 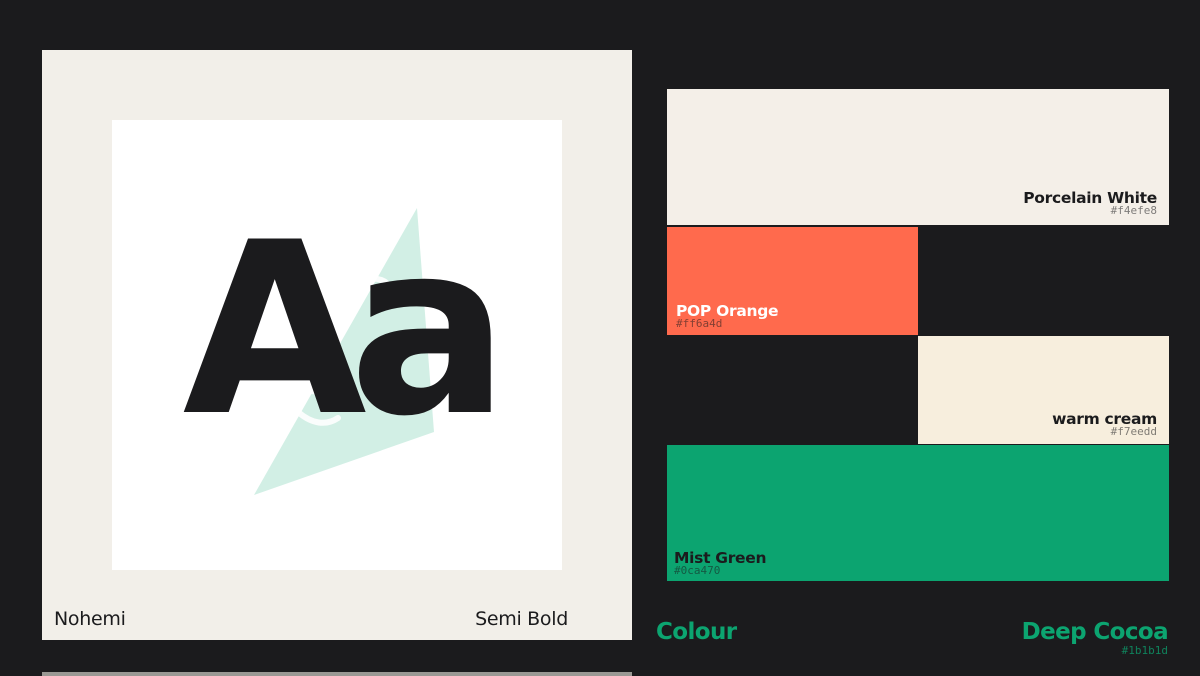 What do you see at coordinates (699, 323) in the screenshot?
I see `swatch-hex: #ff6a4d` at bounding box center [699, 323].